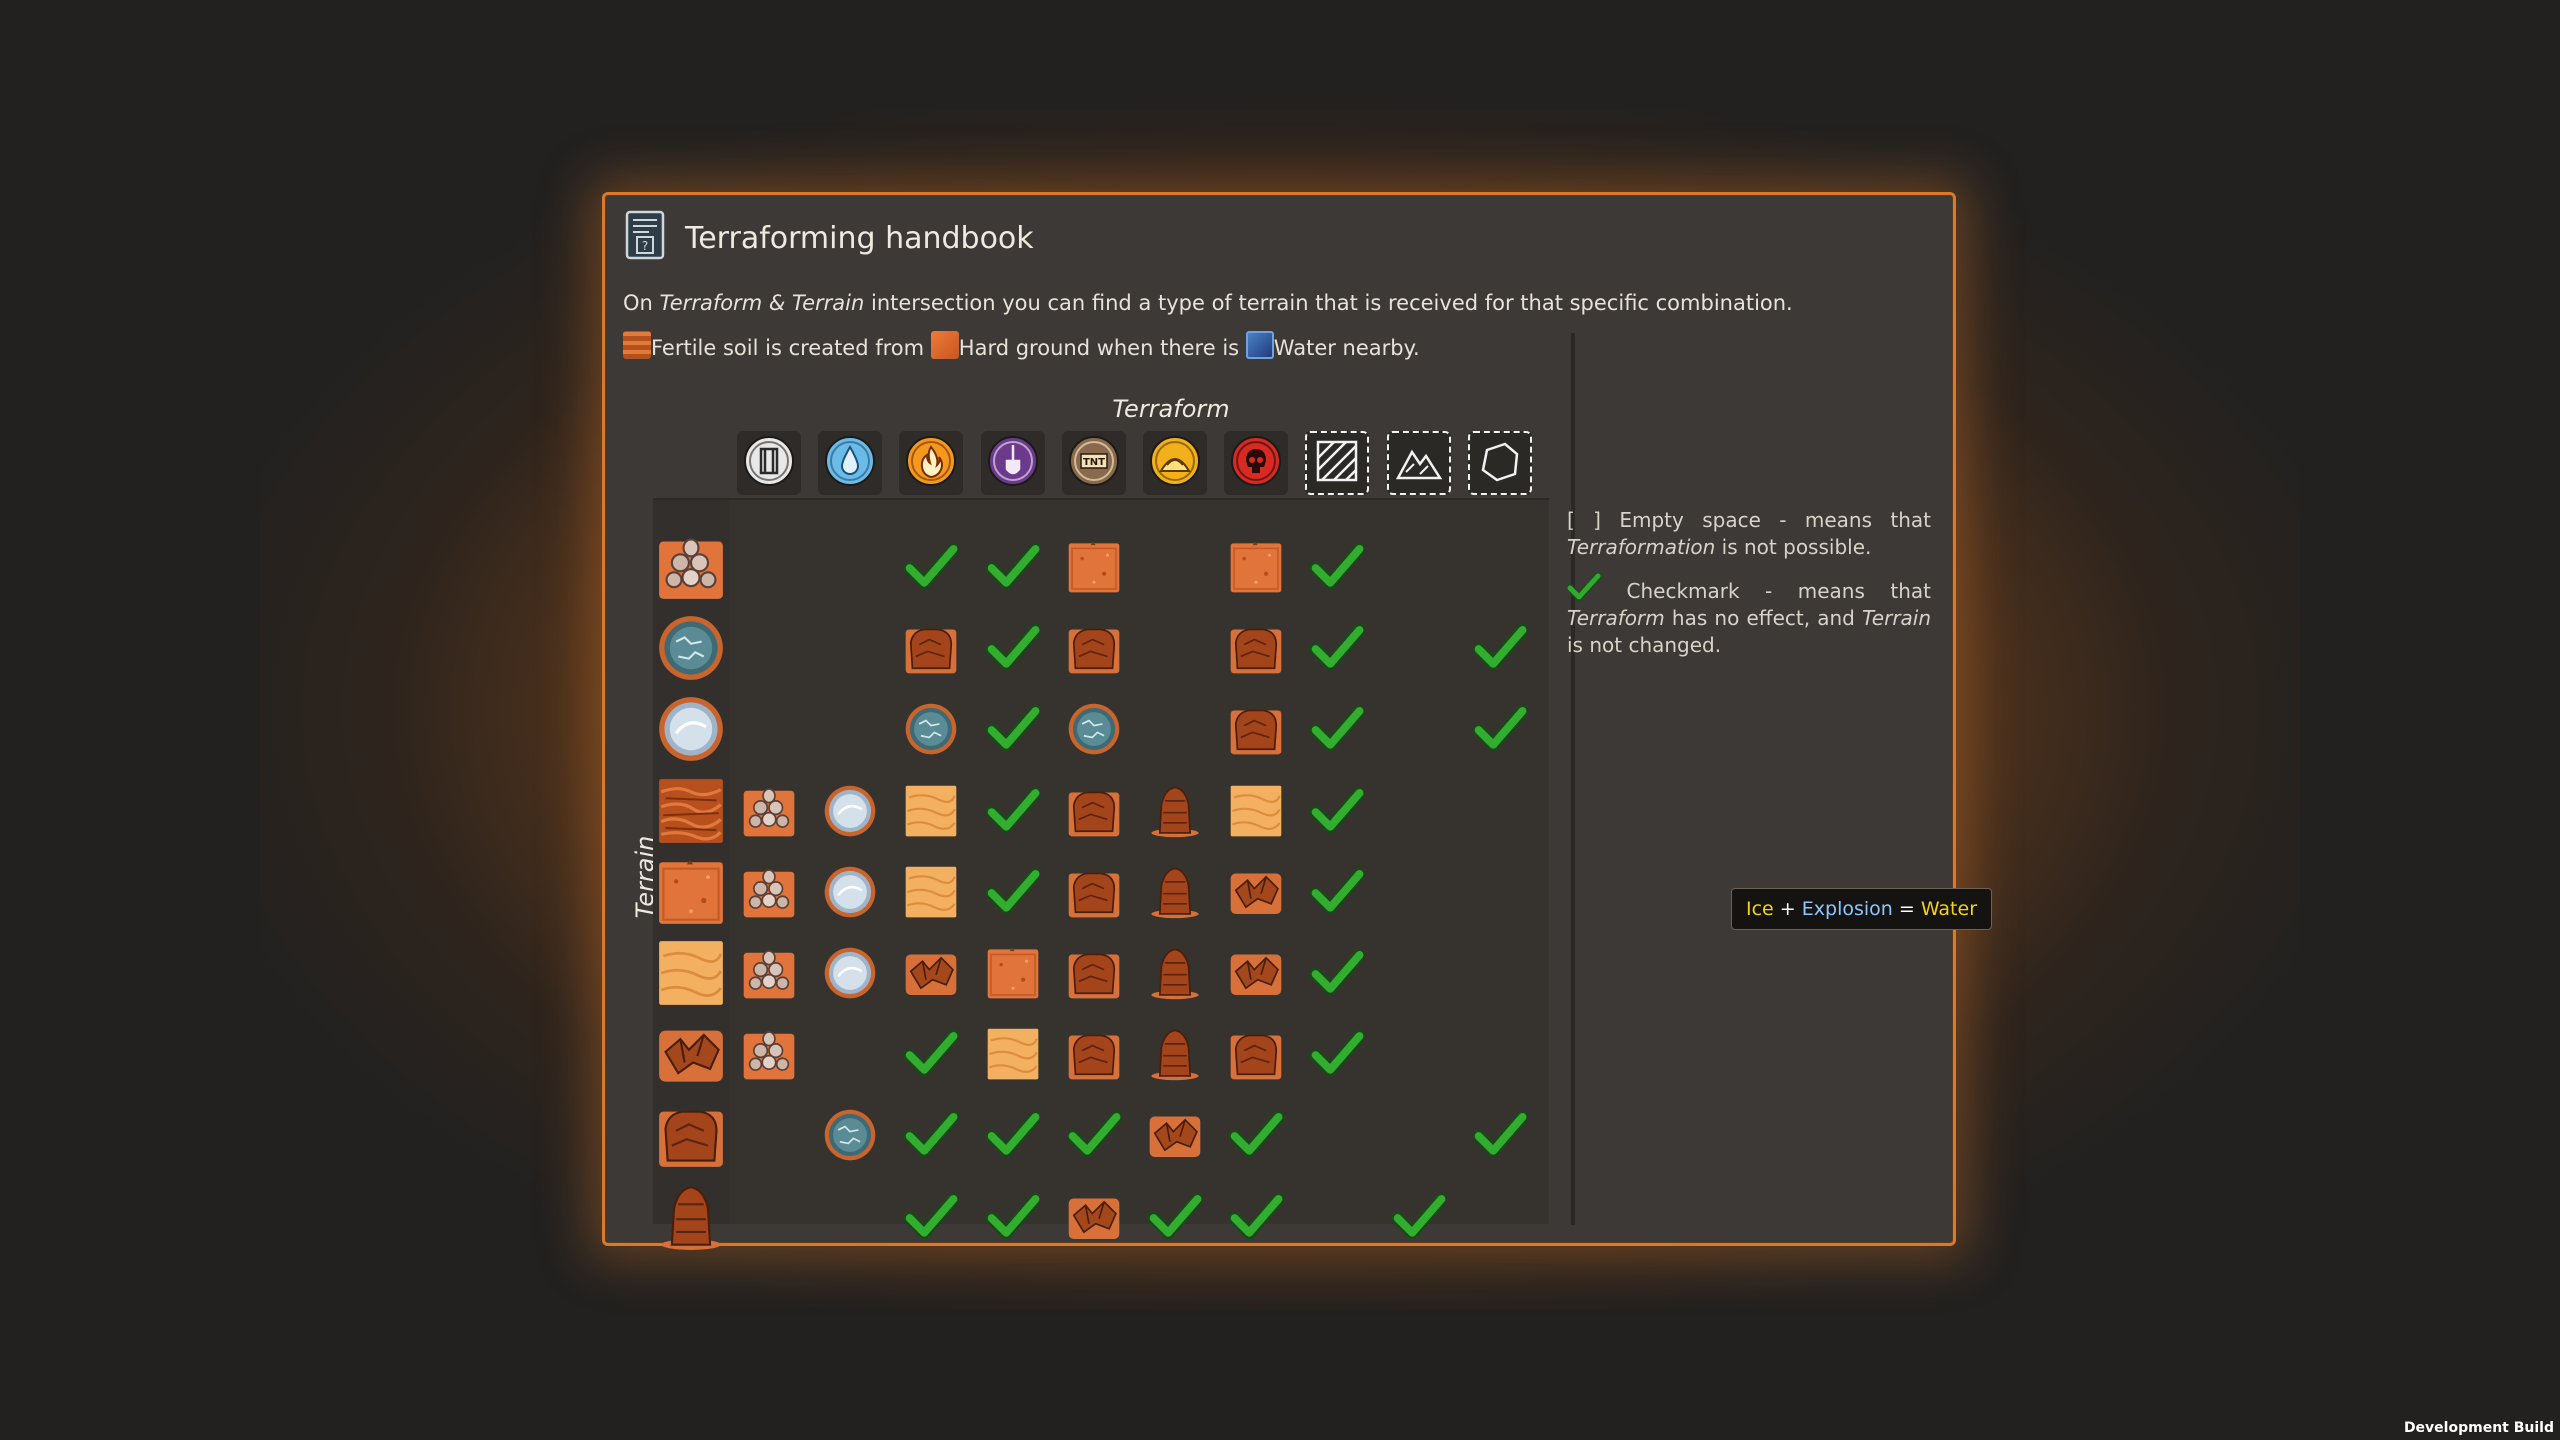 The image size is (2560, 1440). Describe the element at coordinates (1093, 463) in the screenshot. I see `terraform-header-explosion: TNT` at that location.